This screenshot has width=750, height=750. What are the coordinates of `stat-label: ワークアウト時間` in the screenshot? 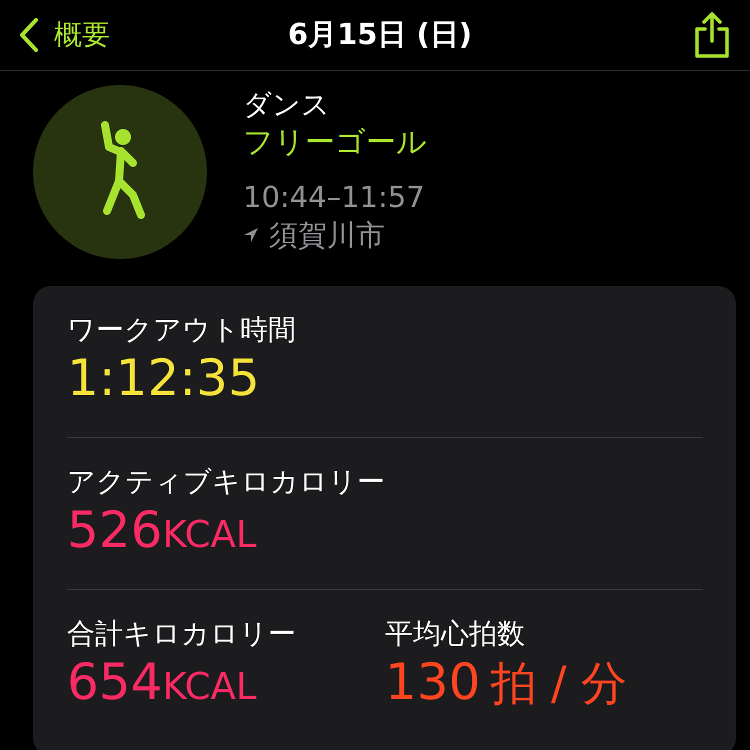 It's located at (182, 330).